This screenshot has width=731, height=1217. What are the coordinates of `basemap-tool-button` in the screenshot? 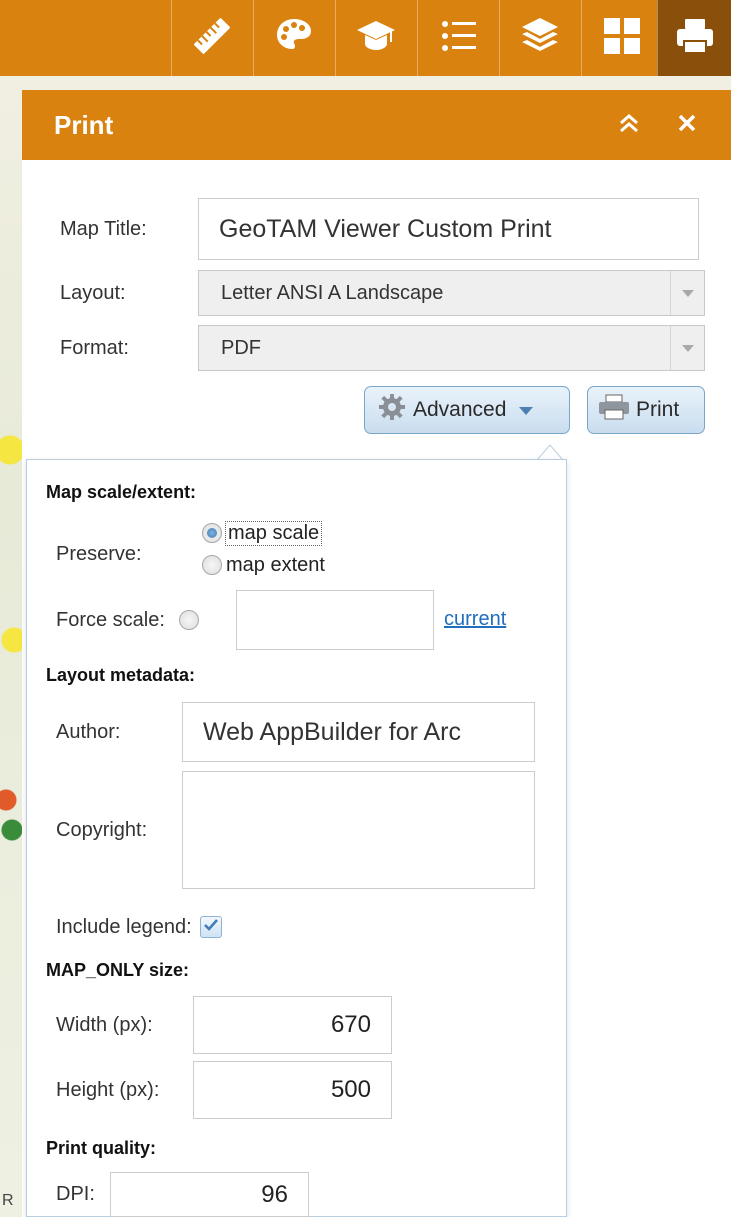 It's located at (293, 38).